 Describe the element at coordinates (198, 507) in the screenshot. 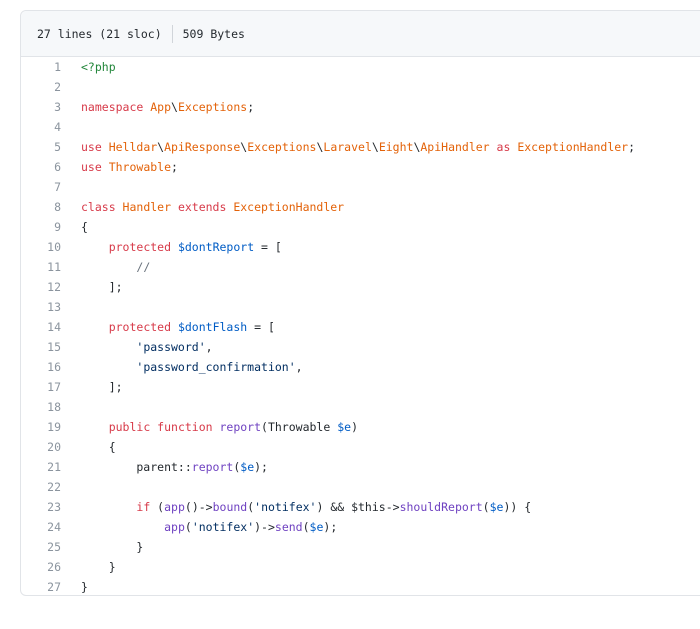

I see `code-token: ()->` at that location.